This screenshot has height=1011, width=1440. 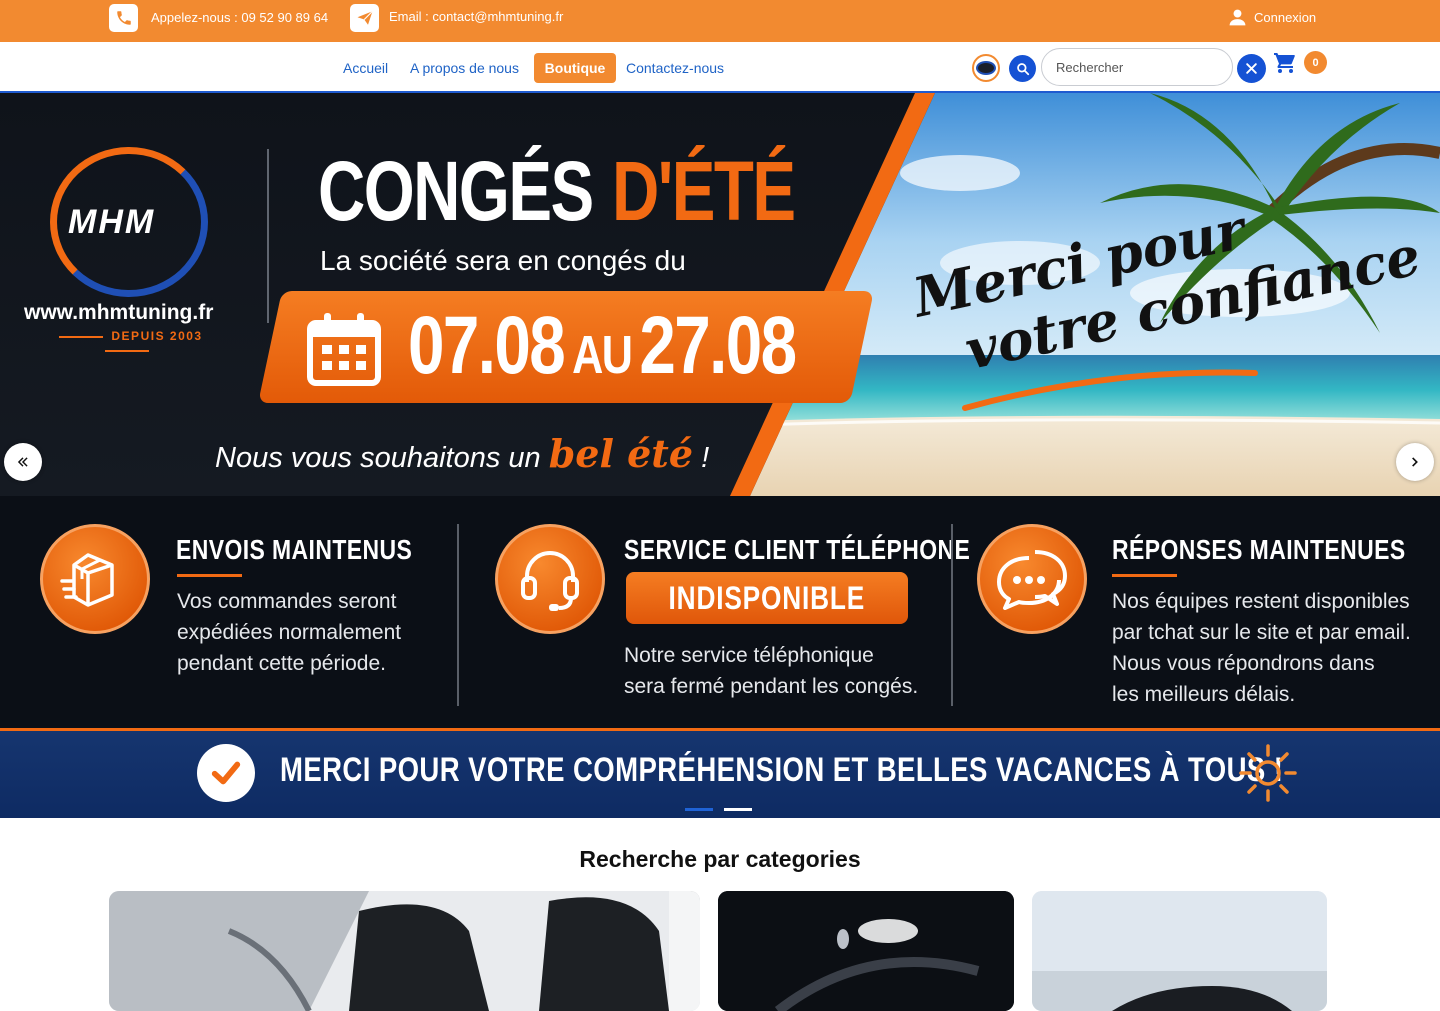 I want to click on feature-body-line: par tchat sur le site et par email., so click(x=1261, y=632).